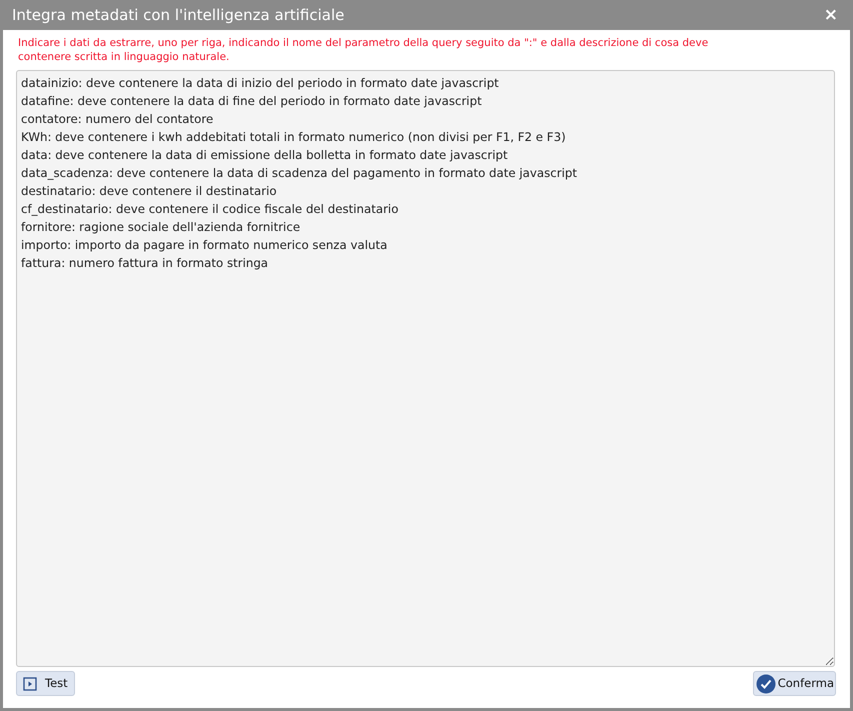 This screenshot has width=853, height=711. What do you see at coordinates (30, 683) in the screenshot?
I see `play-icon` at bounding box center [30, 683].